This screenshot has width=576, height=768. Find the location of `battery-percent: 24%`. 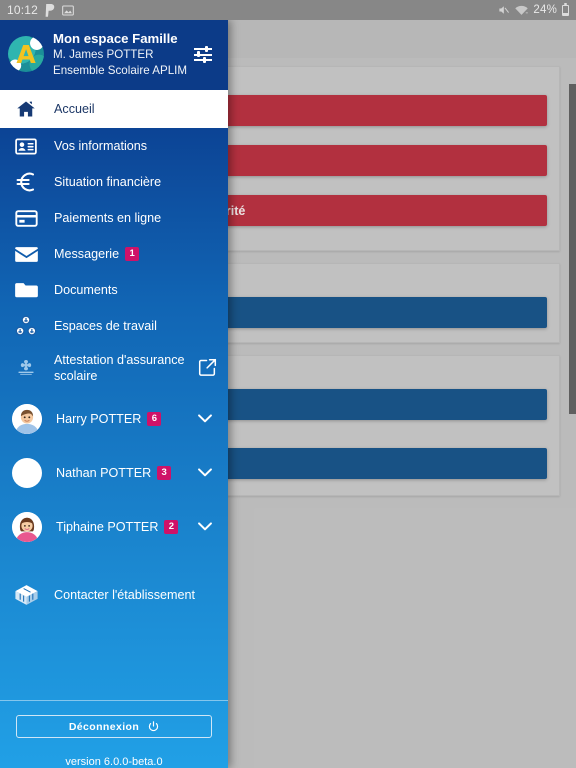

battery-percent: 24% is located at coordinates (545, 10).